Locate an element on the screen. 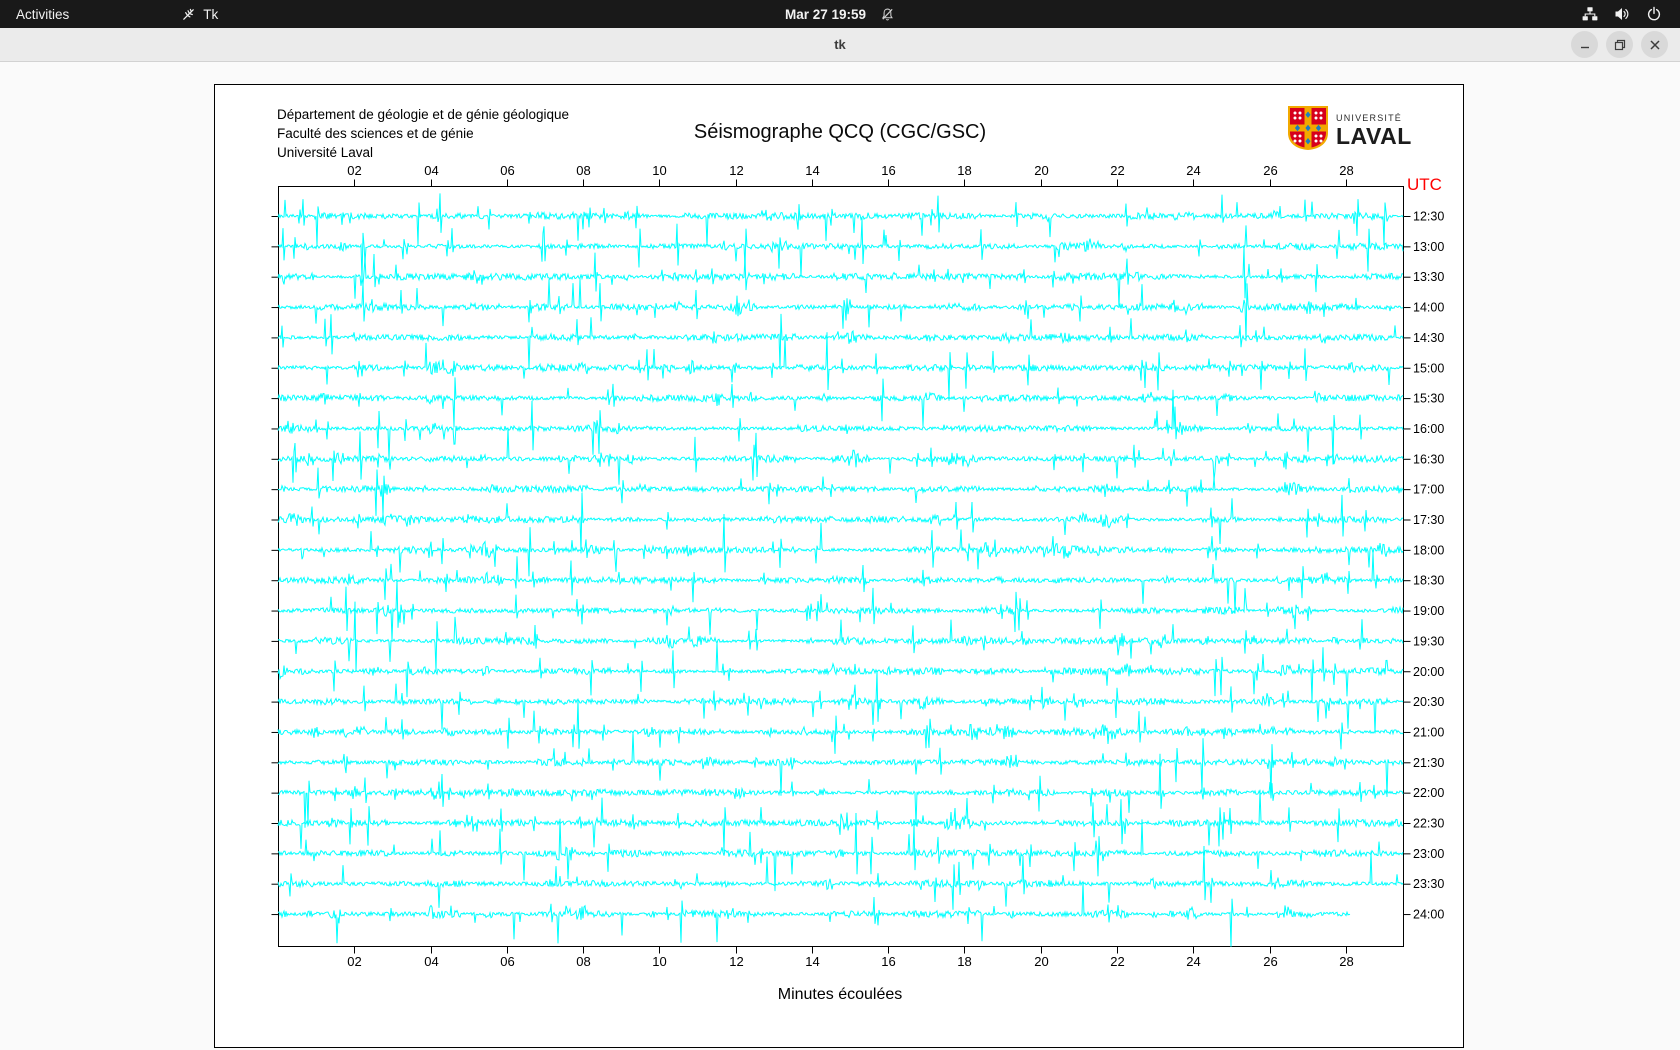 Image resolution: width=1680 pixels, height=1050 pixels. utc-time-label: 23:00 is located at coordinates (1428, 854).